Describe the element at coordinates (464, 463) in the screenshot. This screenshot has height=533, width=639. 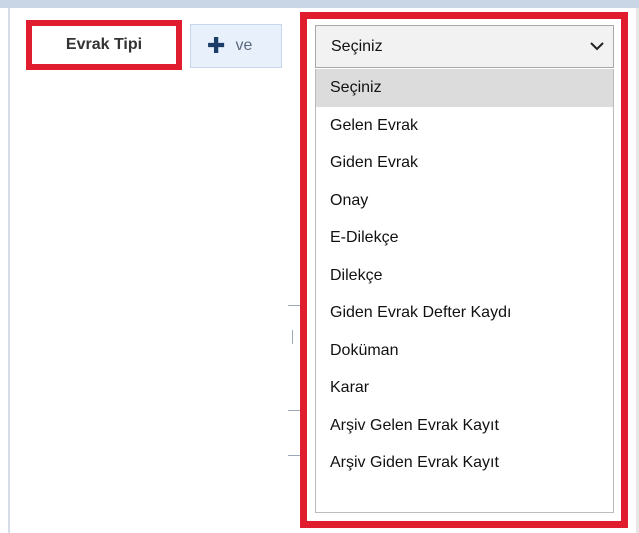
I see `dropdown-option: Arşiv Giden Evrak Kayıt` at that location.